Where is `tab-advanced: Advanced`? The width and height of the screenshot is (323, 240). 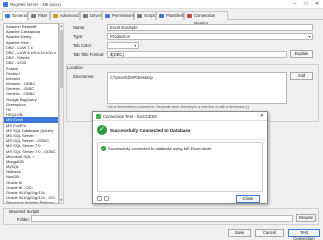
tab-advanced: Advanced is located at coordinates (65, 15).